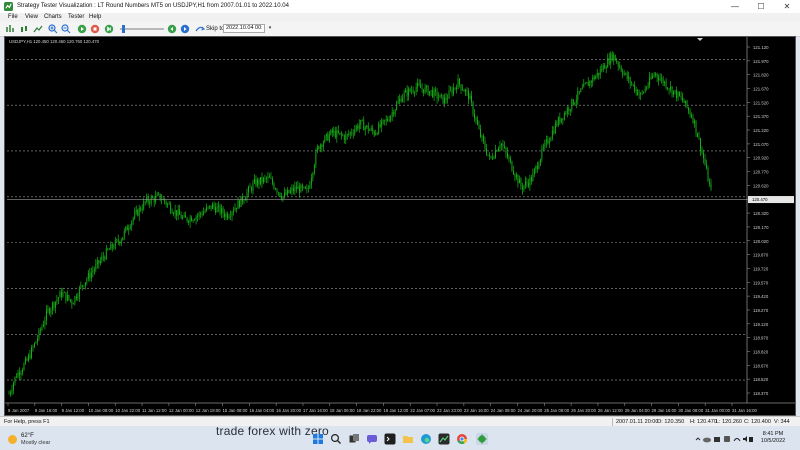 The height and width of the screenshot is (450, 800). What do you see at coordinates (29, 440) in the screenshot?
I see `weather-widget: 62°F Mostly clear` at bounding box center [29, 440].